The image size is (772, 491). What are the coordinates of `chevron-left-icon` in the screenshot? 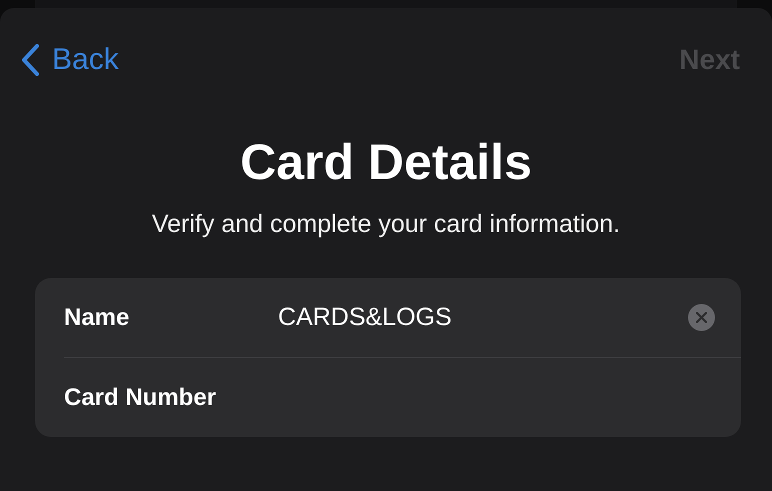 It's located at (30, 60).